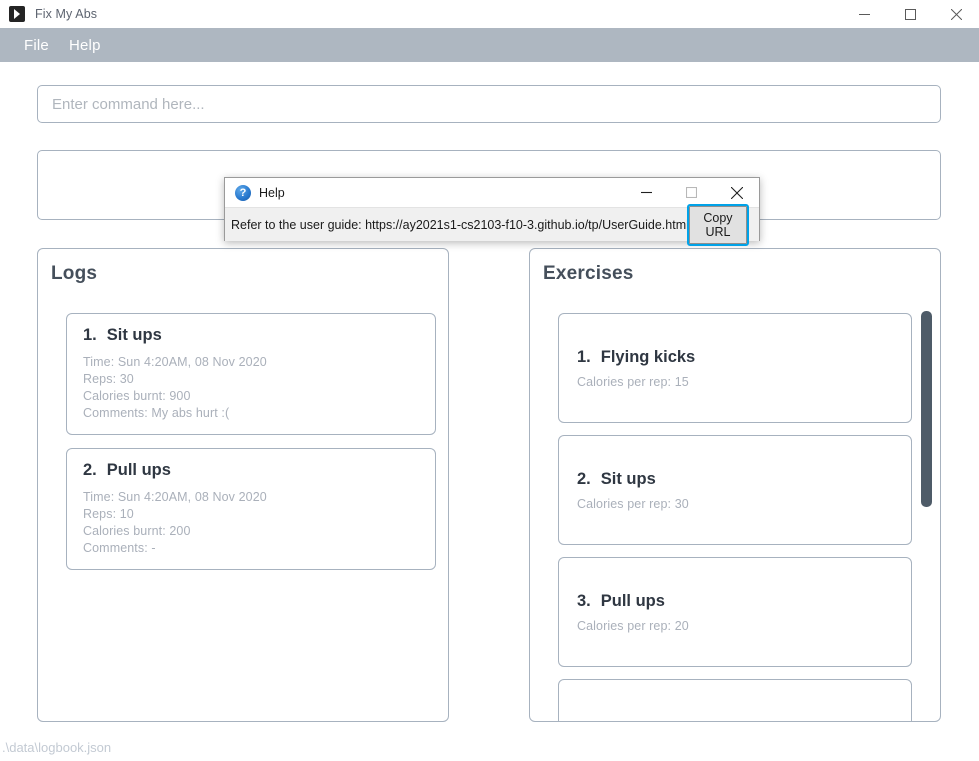  What do you see at coordinates (646, 193) in the screenshot?
I see `help-minimize-icon` at bounding box center [646, 193].